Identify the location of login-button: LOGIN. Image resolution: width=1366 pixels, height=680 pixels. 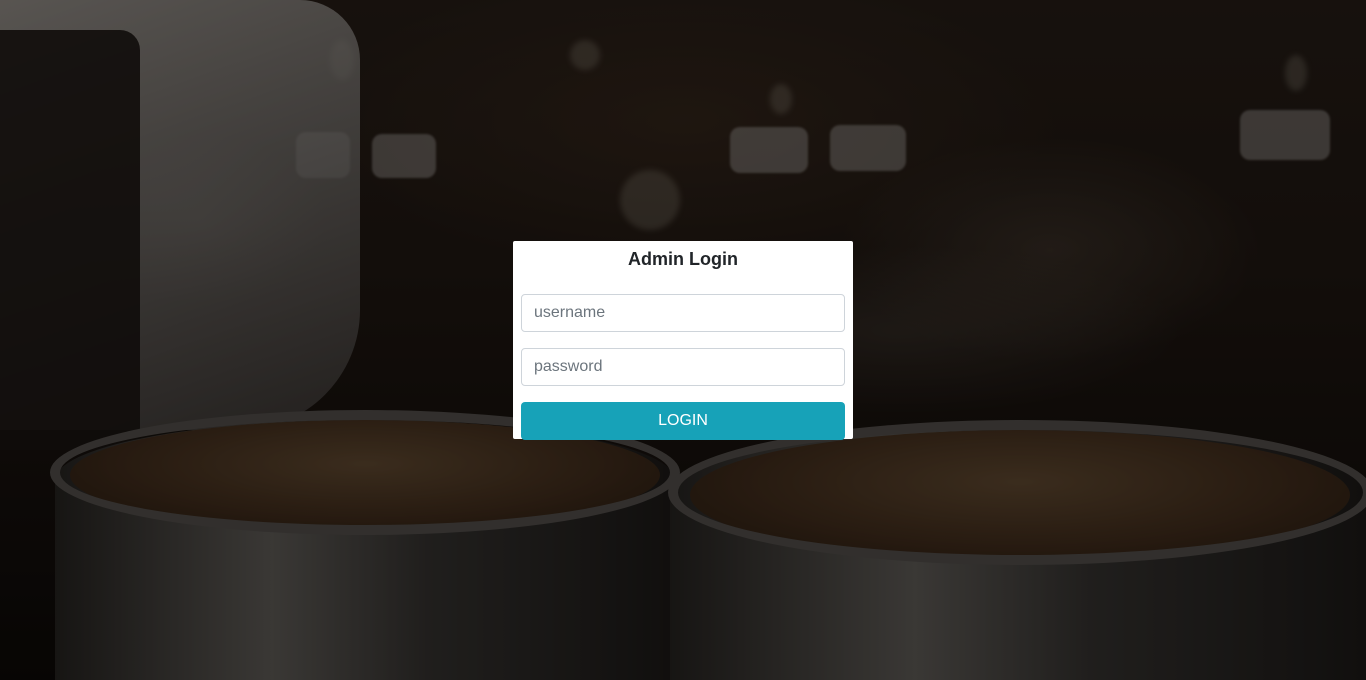
(683, 421).